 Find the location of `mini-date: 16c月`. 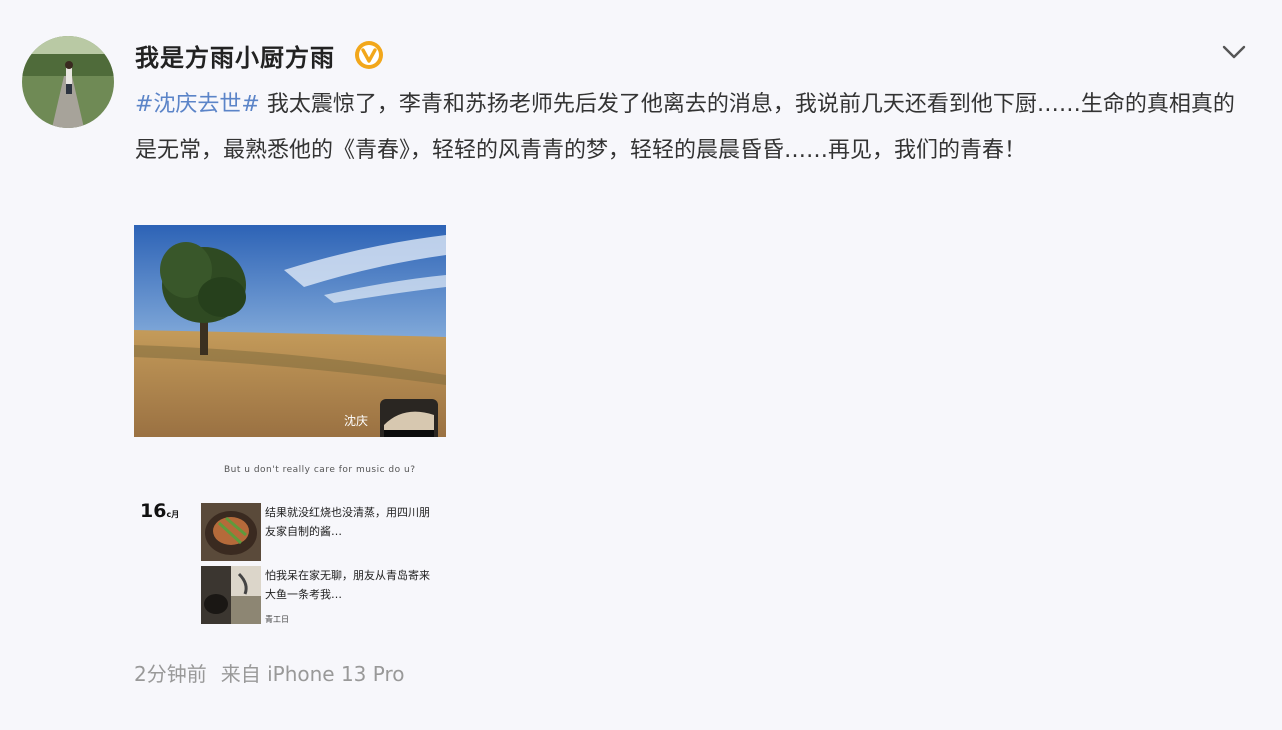

mini-date: 16c月 is located at coordinates (159, 511).